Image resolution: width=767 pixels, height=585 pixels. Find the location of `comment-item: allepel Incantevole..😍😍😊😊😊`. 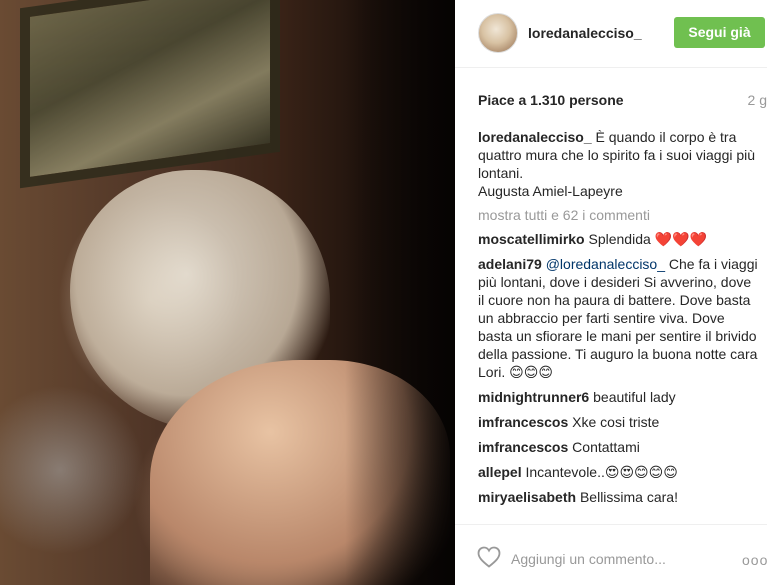

comment-item: allepel Incantevole..😍😍😊😊😊 is located at coordinates (619, 472).